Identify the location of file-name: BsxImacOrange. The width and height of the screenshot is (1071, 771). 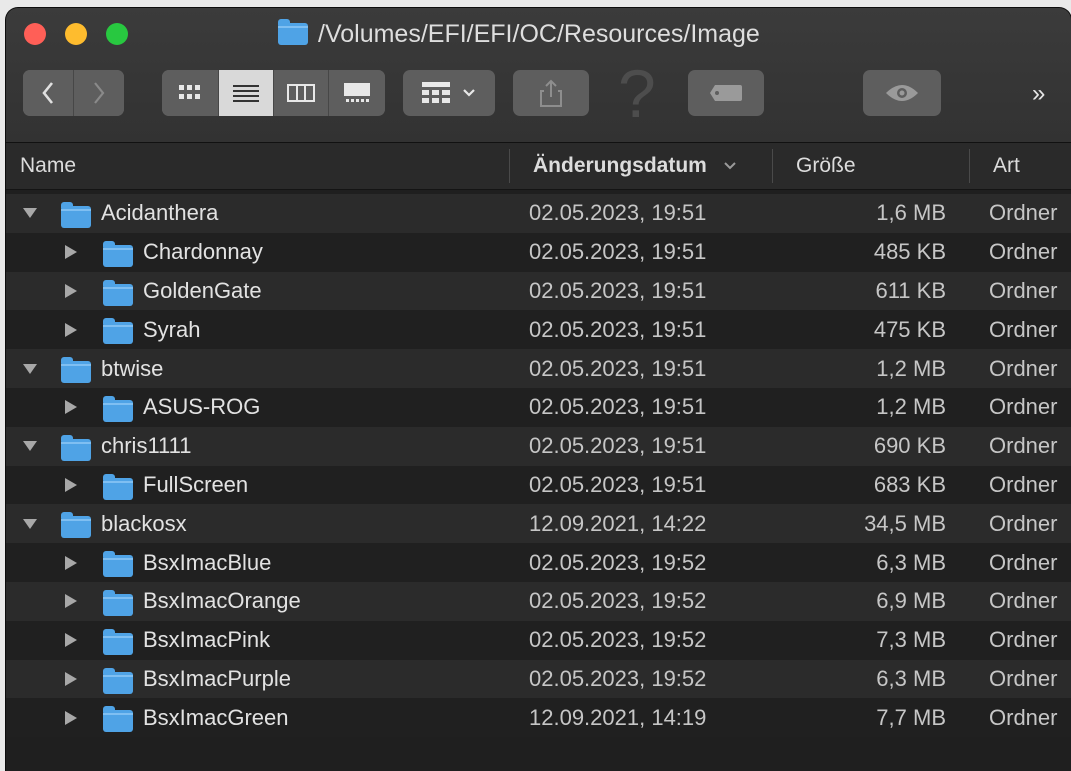
(222, 601).